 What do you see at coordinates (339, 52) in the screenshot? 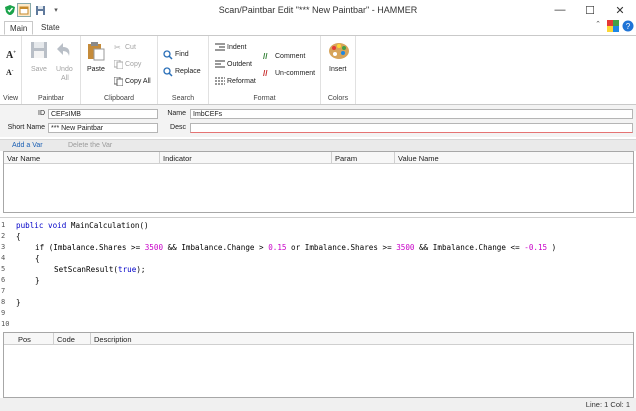
I see `palette-icon` at bounding box center [339, 52].